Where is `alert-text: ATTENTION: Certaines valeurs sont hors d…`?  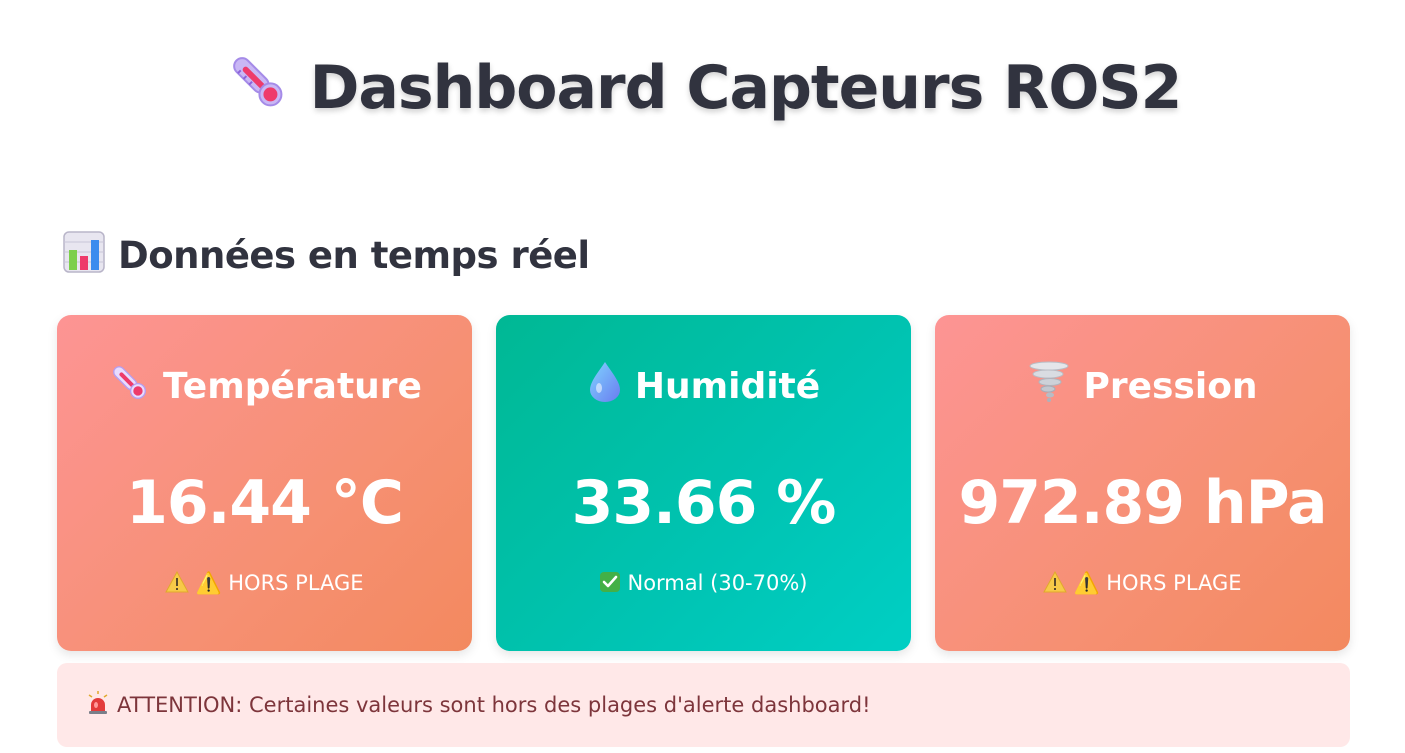 alert-text: ATTENTION: Certaines valeurs sont hors d… is located at coordinates (494, 705).